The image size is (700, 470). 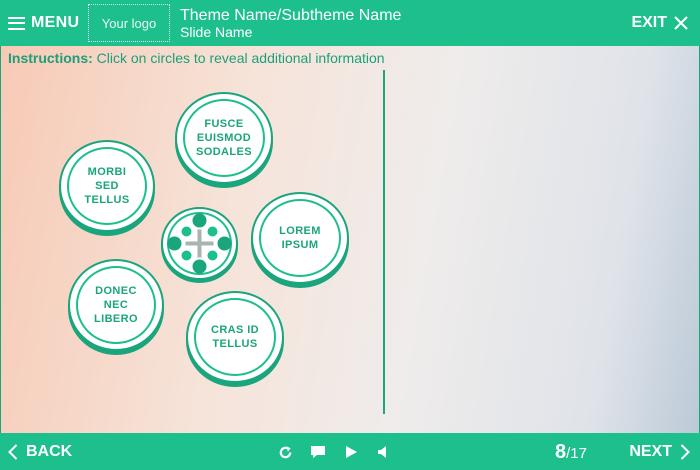 I want to click on replay-button, so click(x=285, y=452).